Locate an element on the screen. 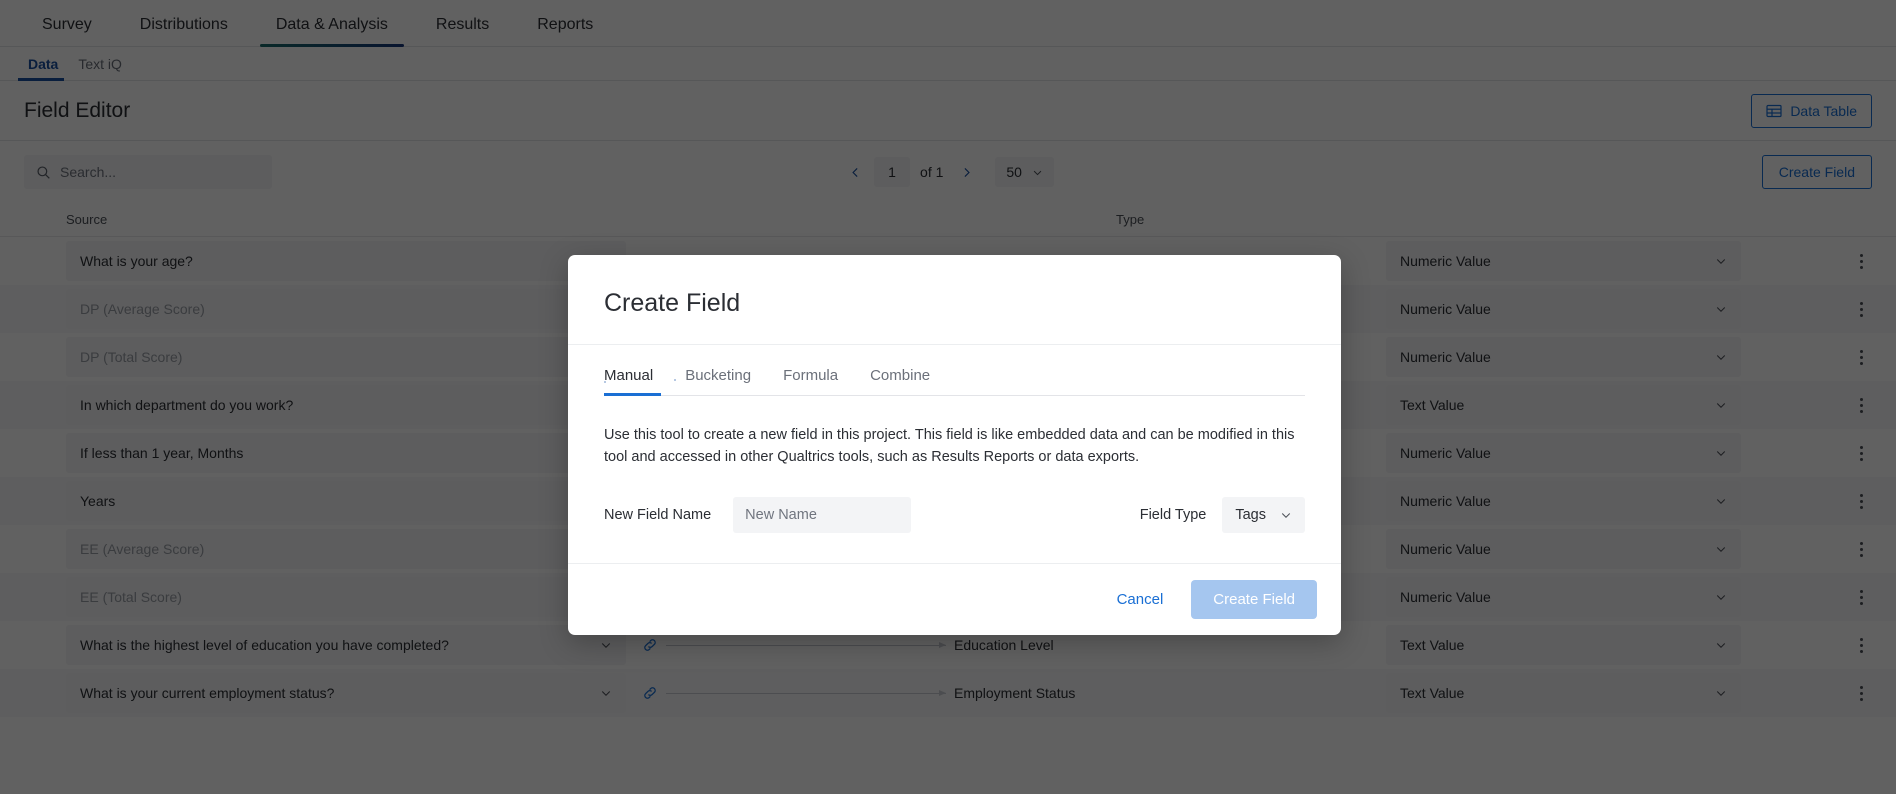 This screenshot has height=794, width=1896. field-type-select: Tags is located at coordinates (1263, 514).